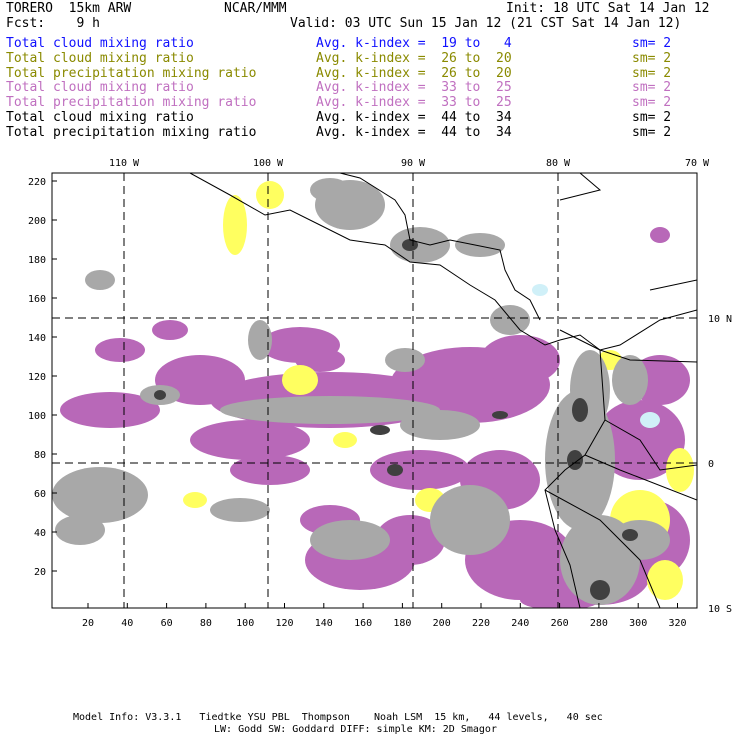  What do you see at coordinates (124, 163) in the screenshot?
I see `longitude-label: 110 W` at bounding box center [124, 163].